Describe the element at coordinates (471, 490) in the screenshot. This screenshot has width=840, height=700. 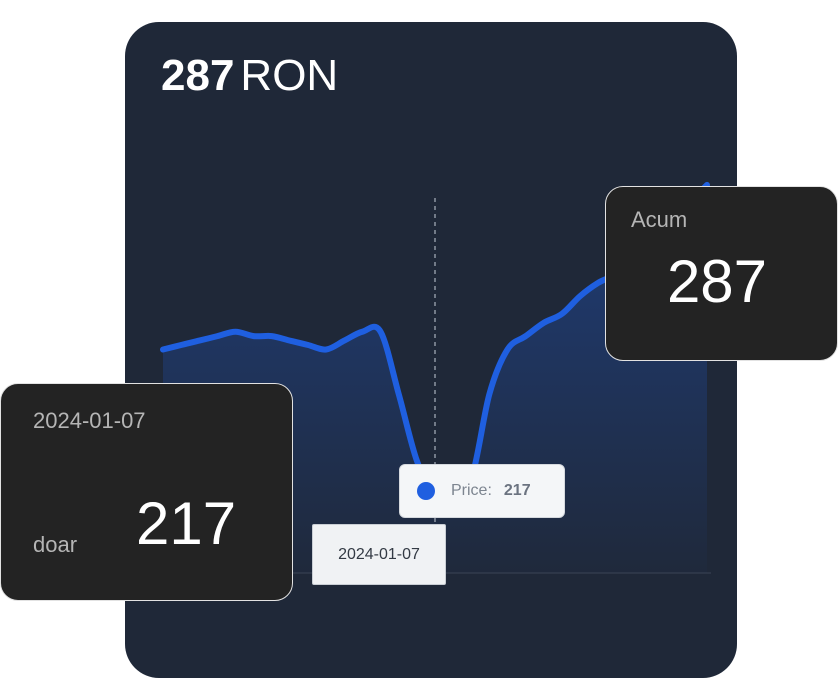
I see `tooltip-label: Price:` at that location.